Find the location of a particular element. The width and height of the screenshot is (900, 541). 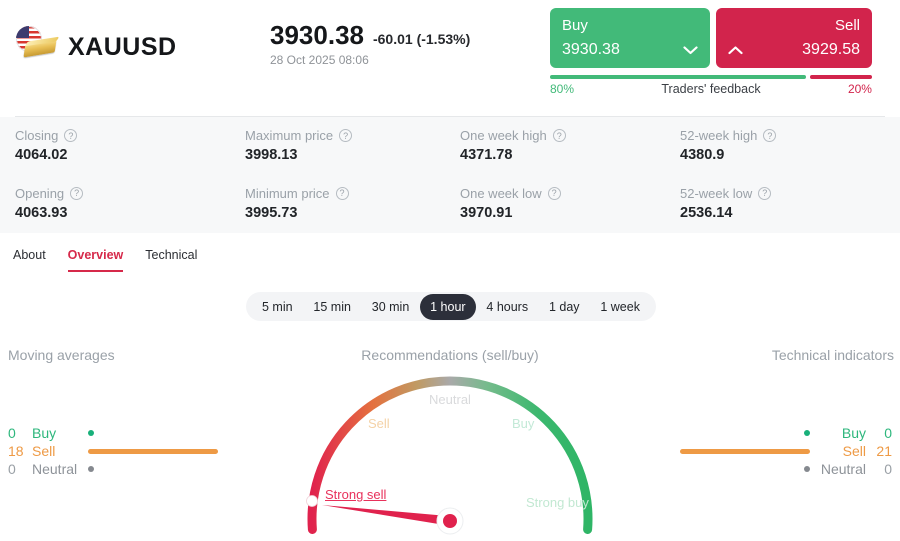

ma-neutral-count: 0 is located at coordinates (12, 469).